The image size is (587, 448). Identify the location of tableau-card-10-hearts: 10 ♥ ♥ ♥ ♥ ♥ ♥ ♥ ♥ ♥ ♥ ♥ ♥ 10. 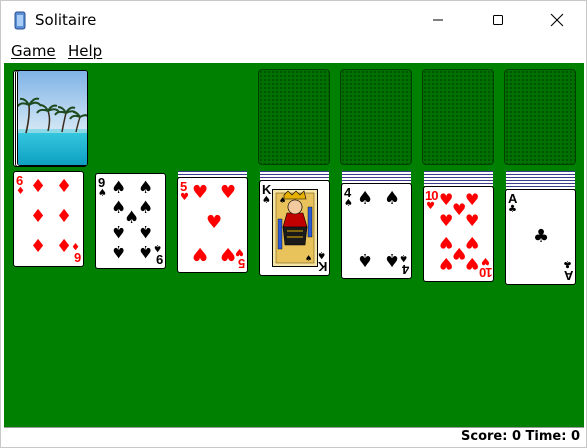
(458, 234).